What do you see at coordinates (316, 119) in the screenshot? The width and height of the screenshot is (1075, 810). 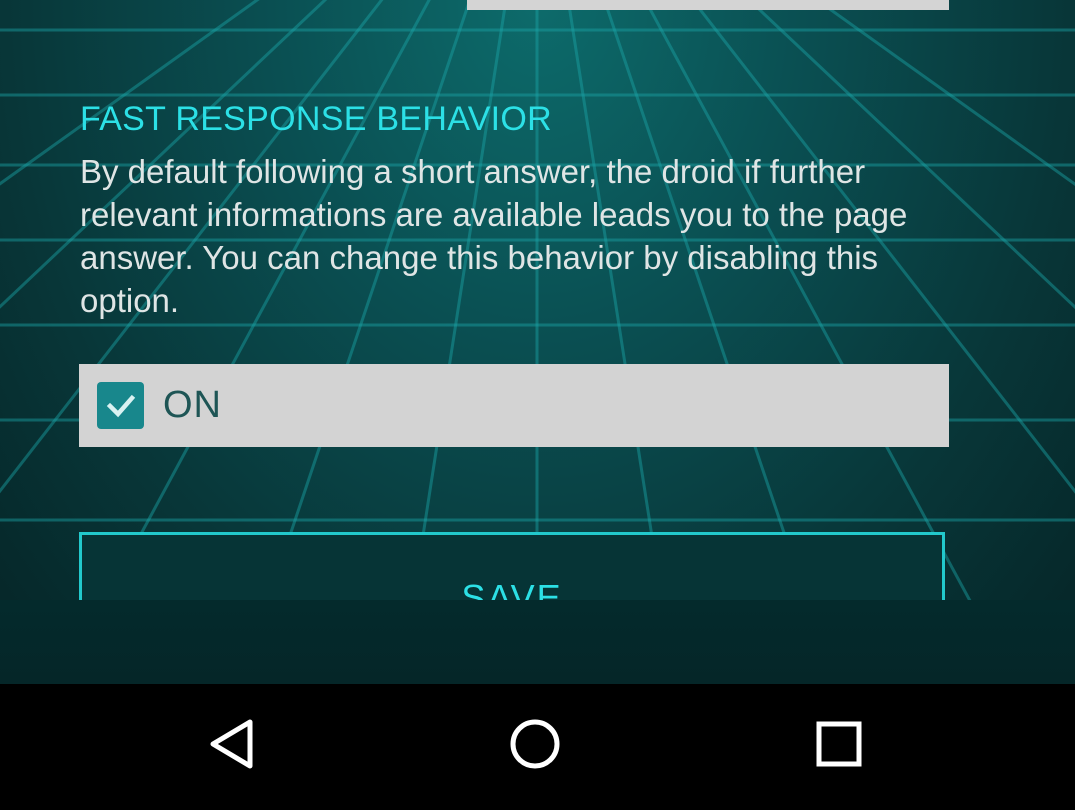 I see `section-title: FAST RESPONSE BEHAVIOR` at bounding box center [316, 119].